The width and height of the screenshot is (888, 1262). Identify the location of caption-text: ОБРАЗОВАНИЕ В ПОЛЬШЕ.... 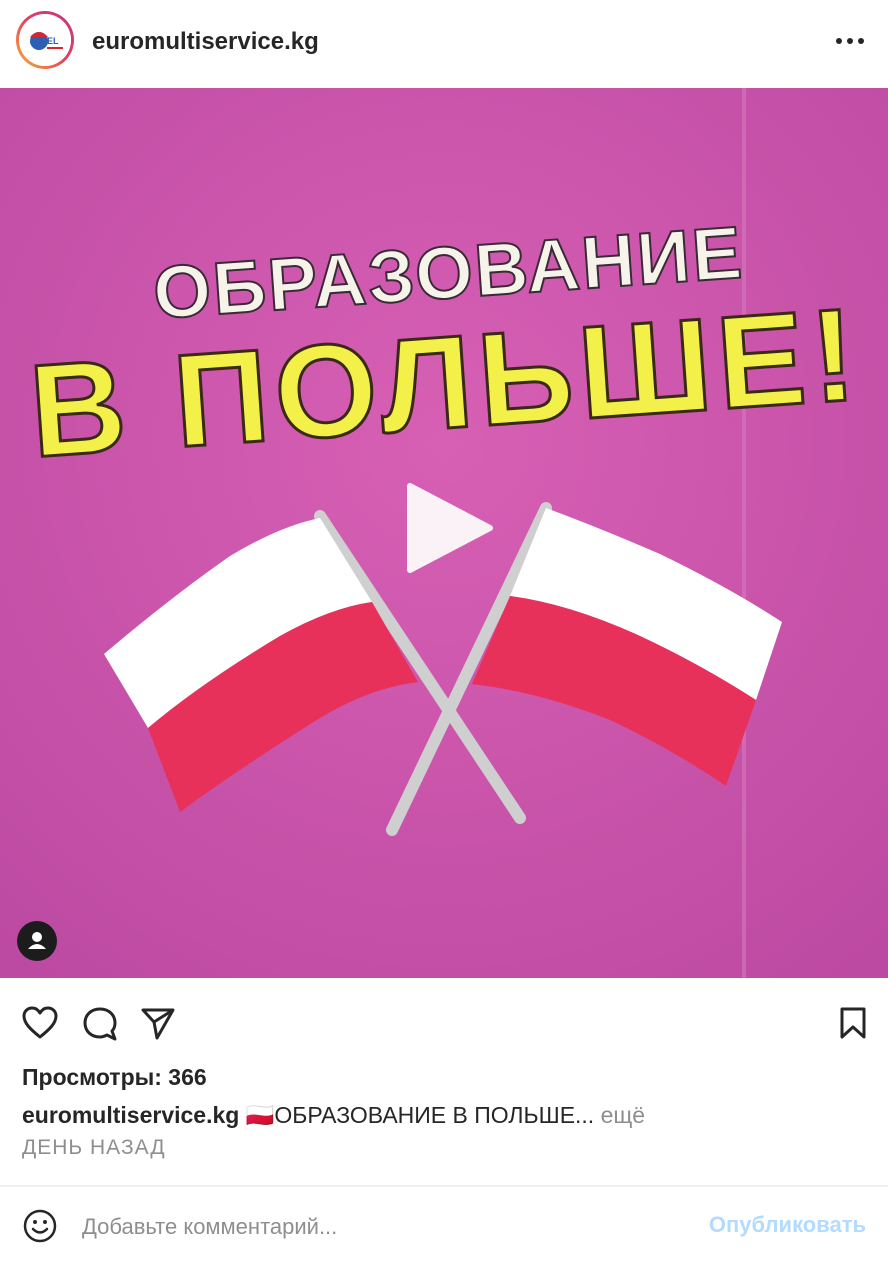
(434, 1115).